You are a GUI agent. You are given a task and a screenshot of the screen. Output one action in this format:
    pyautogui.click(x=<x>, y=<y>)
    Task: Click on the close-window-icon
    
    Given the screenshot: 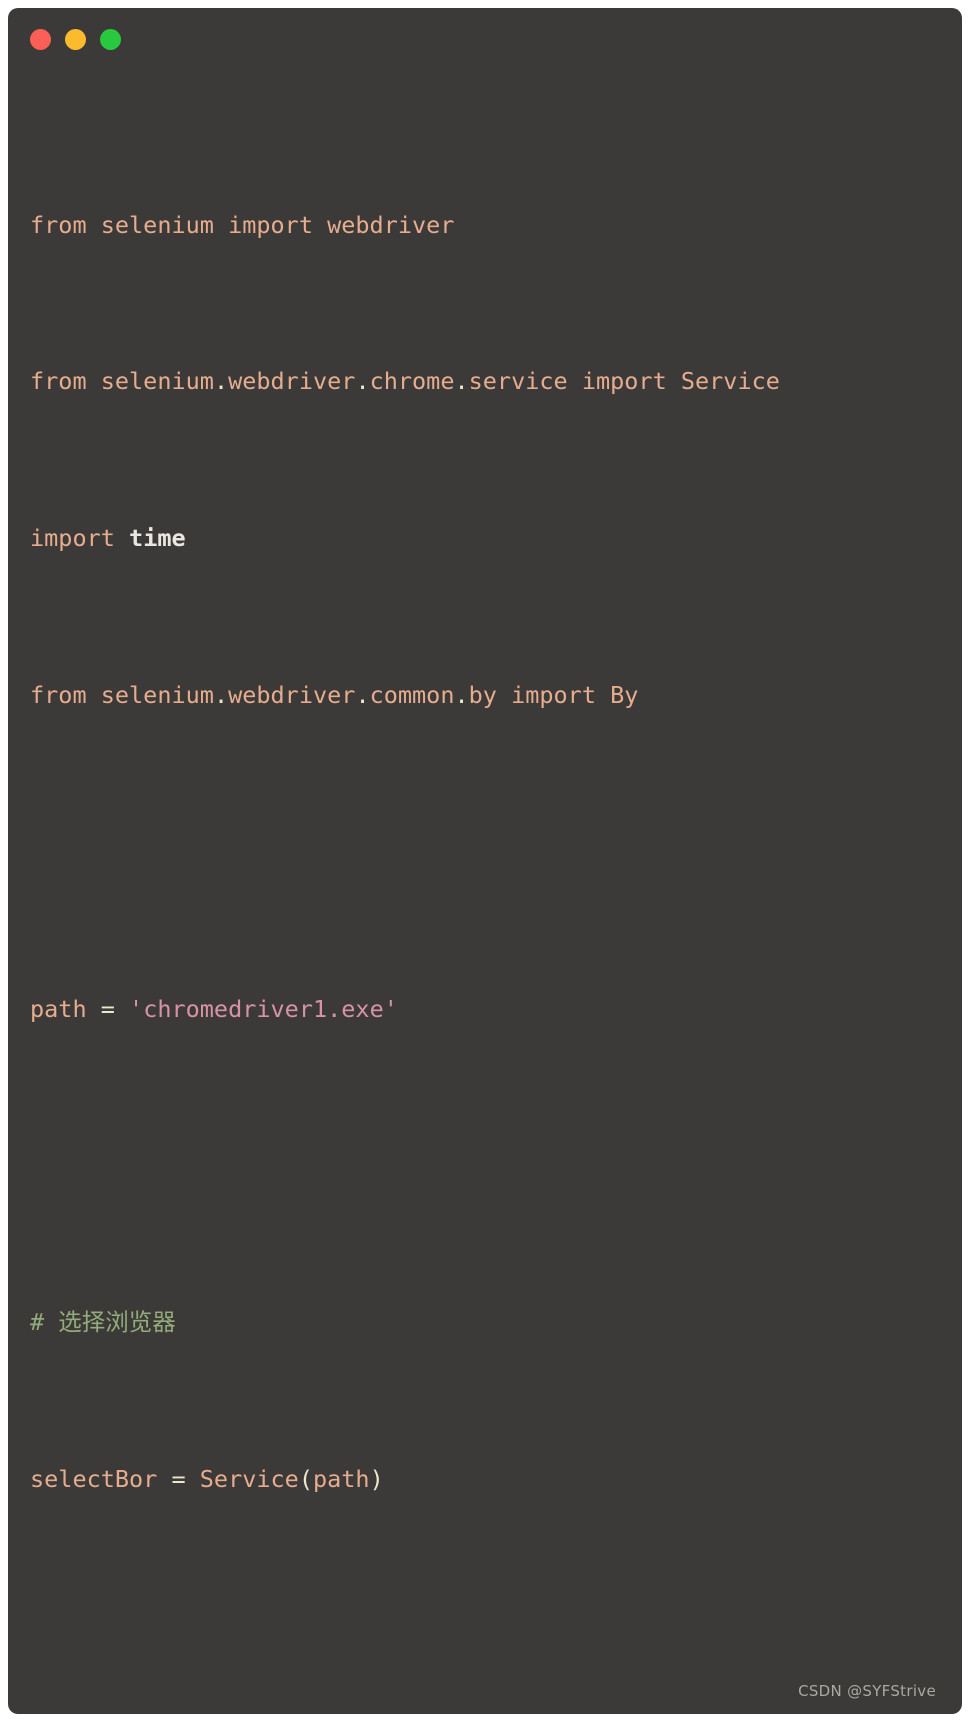 What is the action you would take?
    pyautogui.click(x=40, y=39)
    